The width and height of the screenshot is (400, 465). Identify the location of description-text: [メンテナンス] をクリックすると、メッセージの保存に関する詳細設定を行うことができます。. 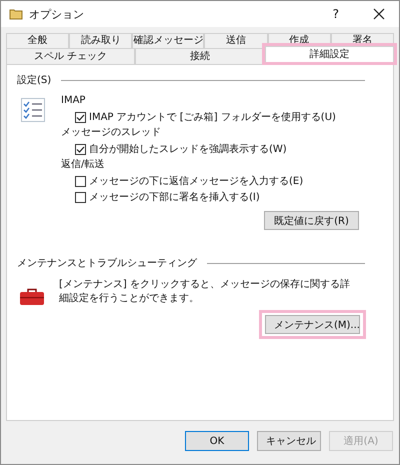
(205, 292).